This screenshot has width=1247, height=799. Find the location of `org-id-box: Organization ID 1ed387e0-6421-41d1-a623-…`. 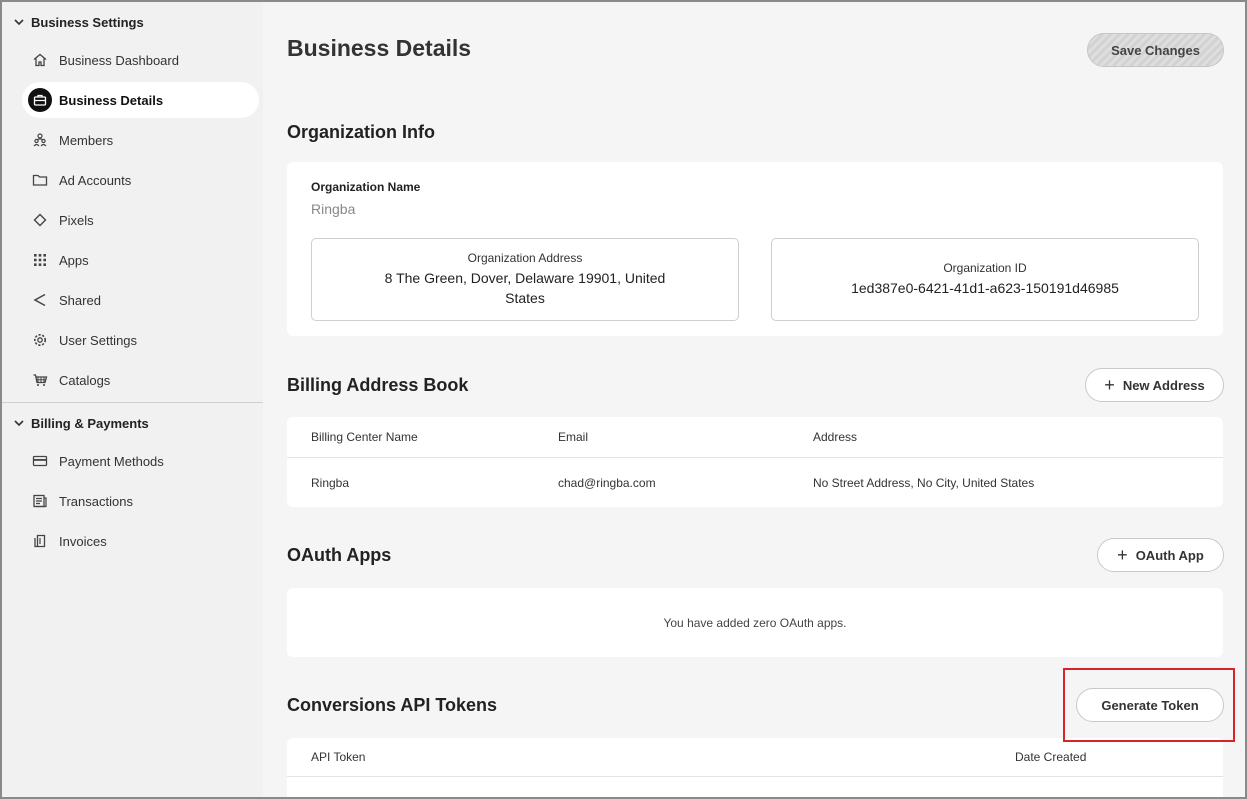

org-id-box: Organization ID 1ed387e0-6421-41d1-a623-… is located at coordinates (985, 279).